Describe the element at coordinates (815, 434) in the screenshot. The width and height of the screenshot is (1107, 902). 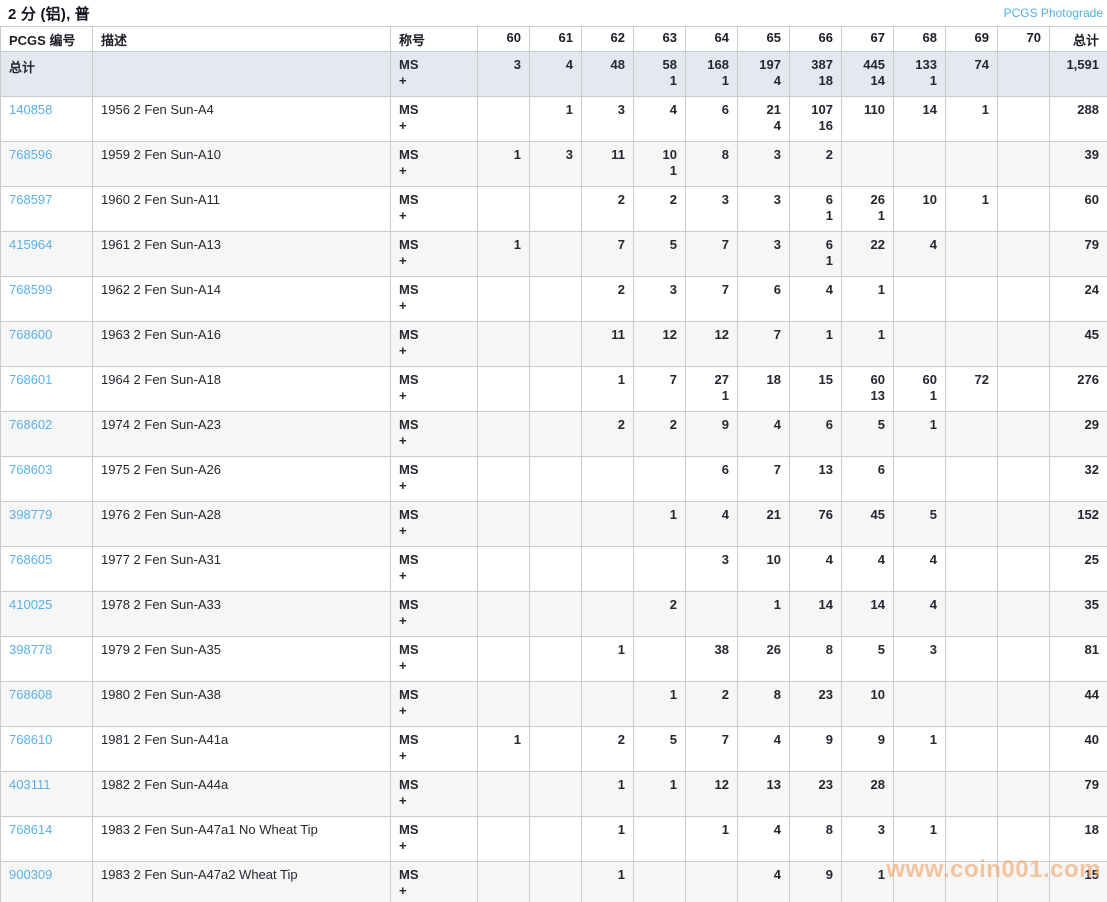
I see `grade-cell-66: 6` at that location.